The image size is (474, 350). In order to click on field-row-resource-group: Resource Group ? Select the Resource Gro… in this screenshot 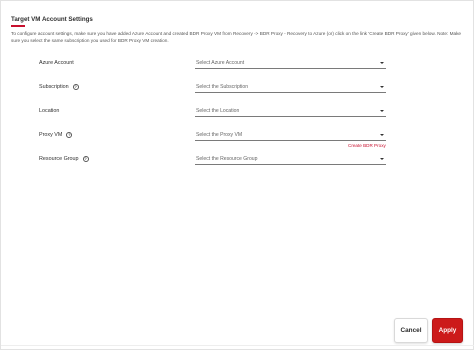, I will do `click(237, 161)`.